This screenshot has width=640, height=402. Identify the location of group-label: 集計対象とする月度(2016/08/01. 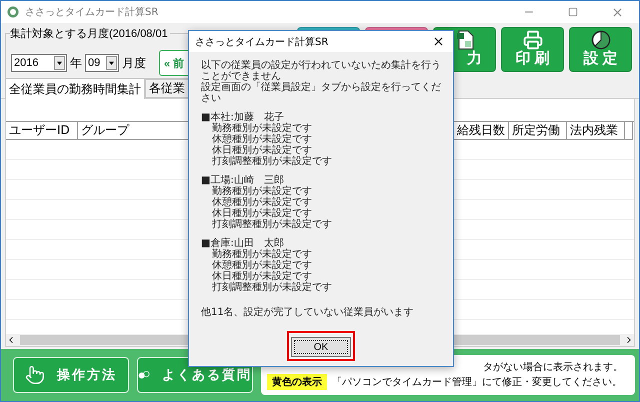
(90, 33).